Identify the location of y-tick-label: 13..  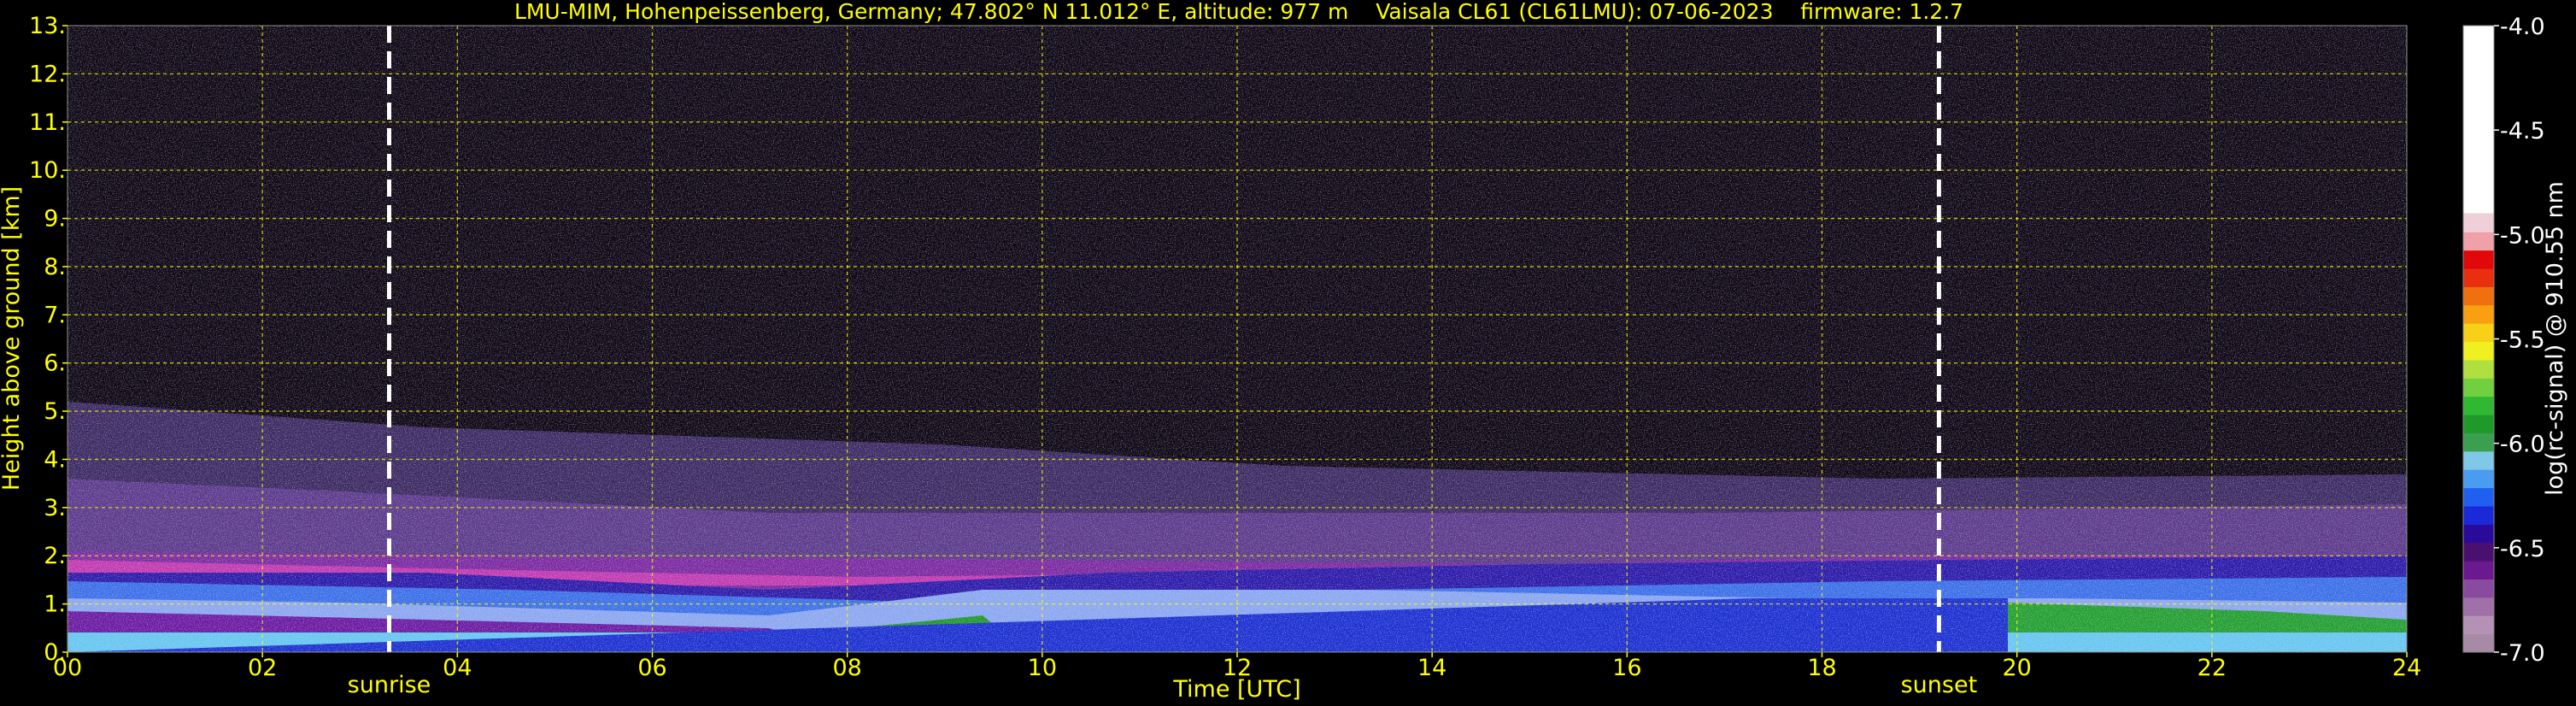
(47, 26).